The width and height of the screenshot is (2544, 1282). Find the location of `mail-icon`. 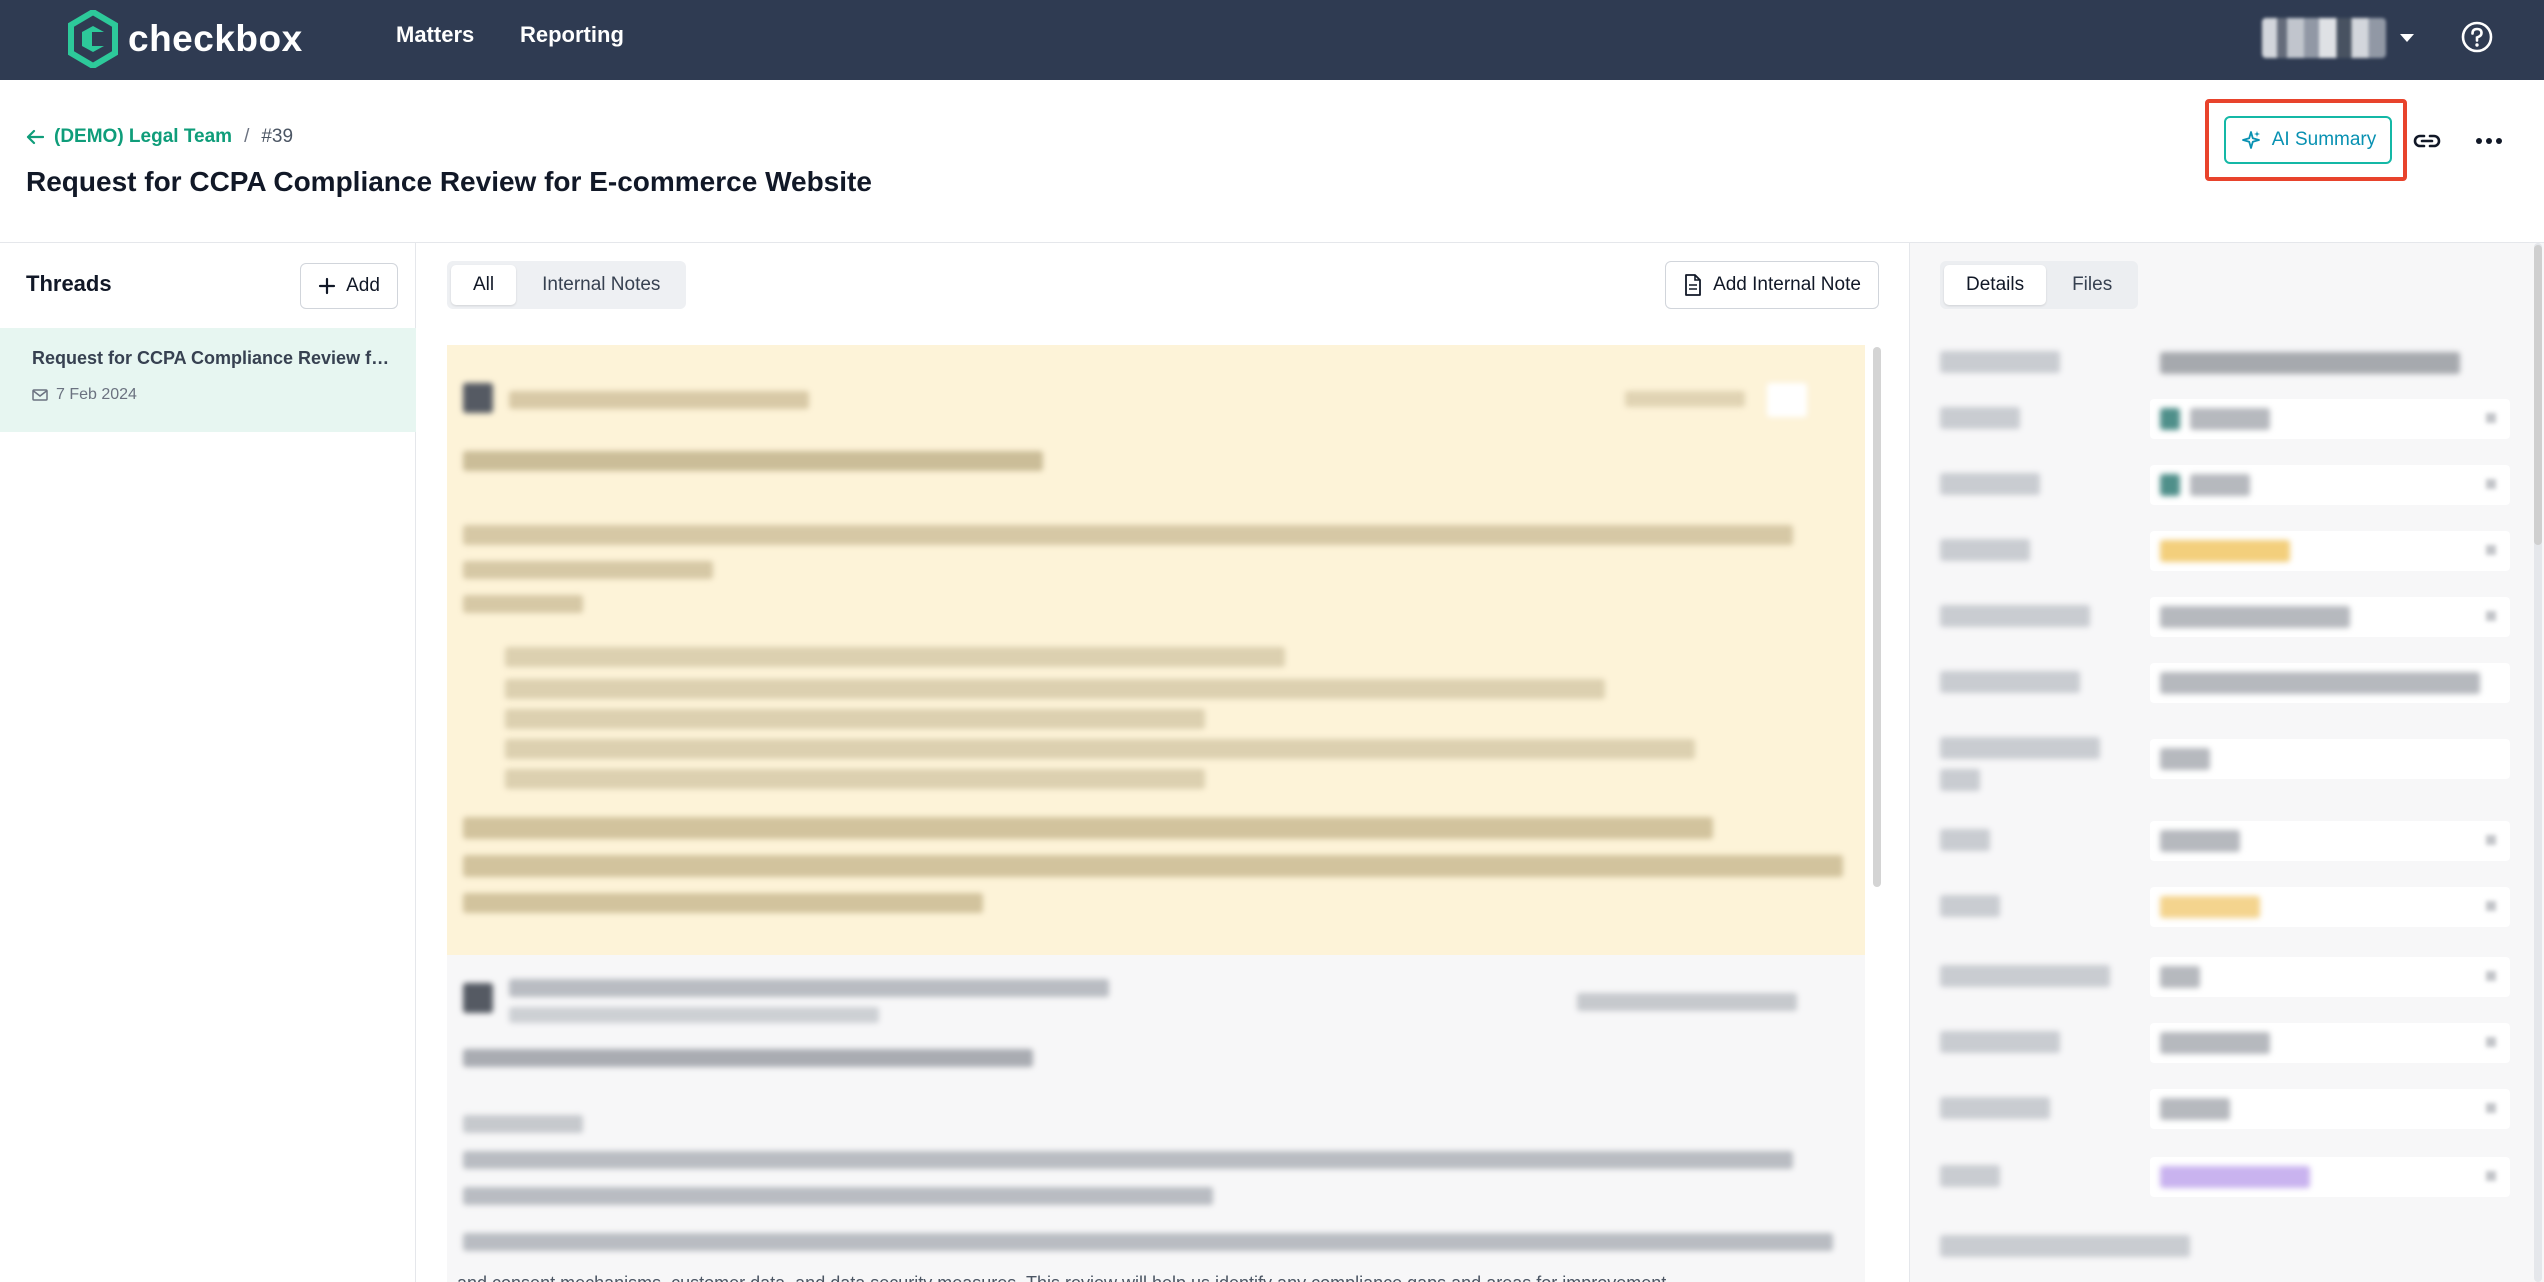

mail-icon is located at coordinates (40, 395).